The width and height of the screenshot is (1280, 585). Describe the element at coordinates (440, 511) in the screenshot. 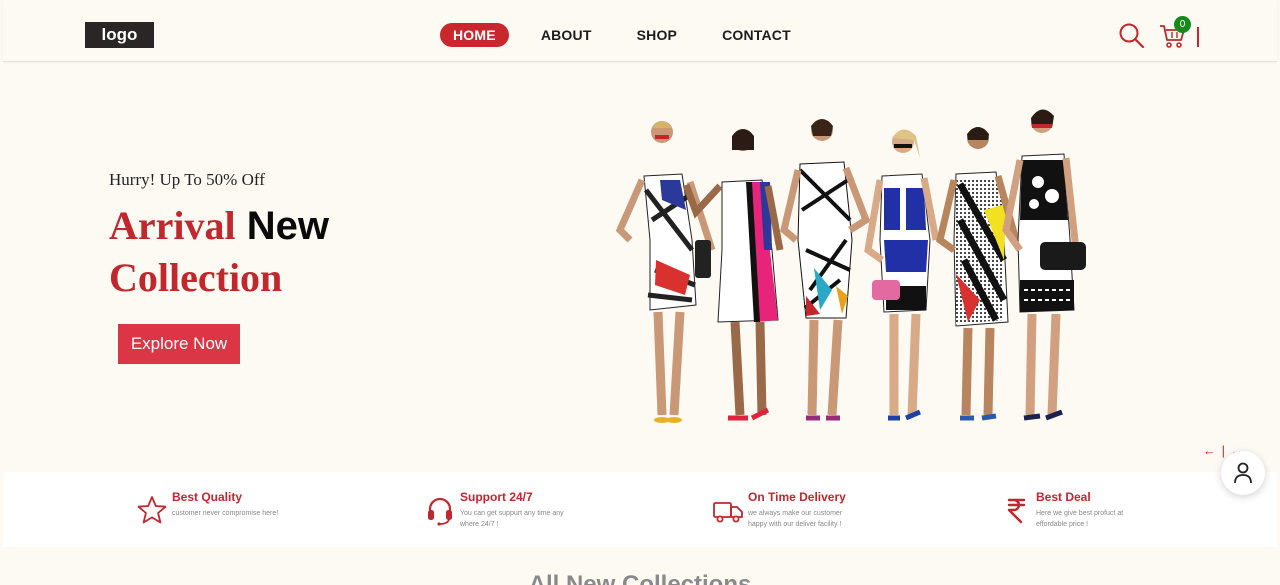

I see `headset-icon` at that location.